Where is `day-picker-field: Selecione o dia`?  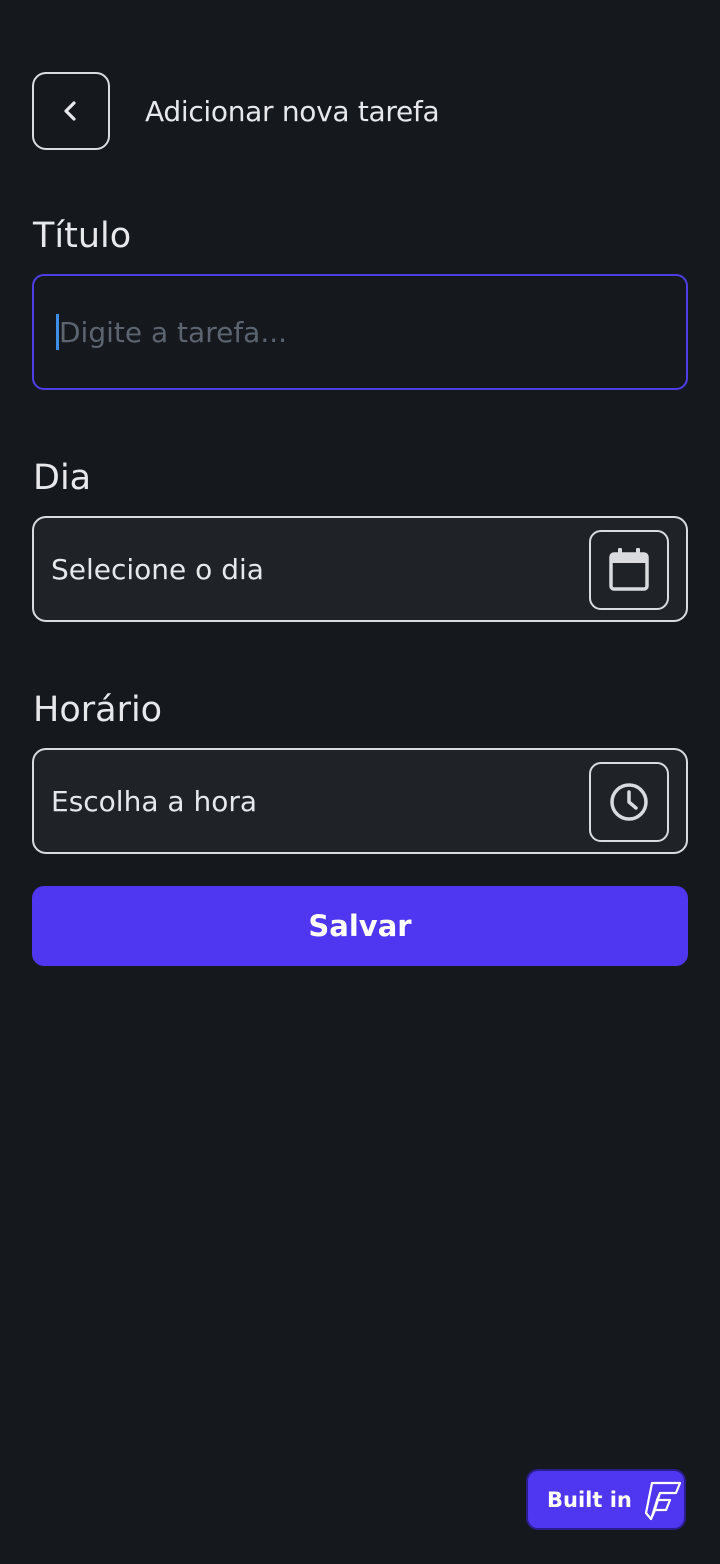 day-picker-field: Selecione o dia is located at coordinates (360, 569).